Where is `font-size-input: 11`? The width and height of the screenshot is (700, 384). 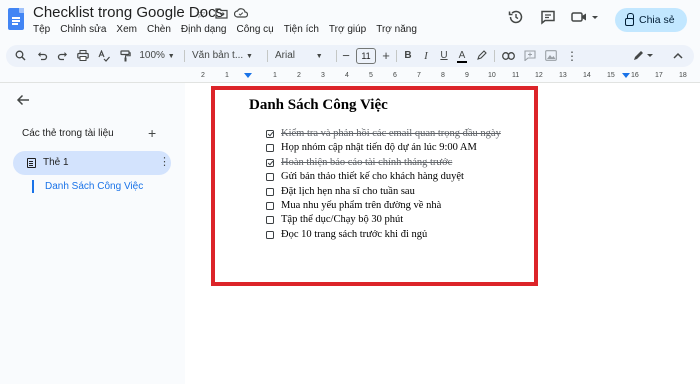 font-size-input: 11 is located at coordinates (366, 56).